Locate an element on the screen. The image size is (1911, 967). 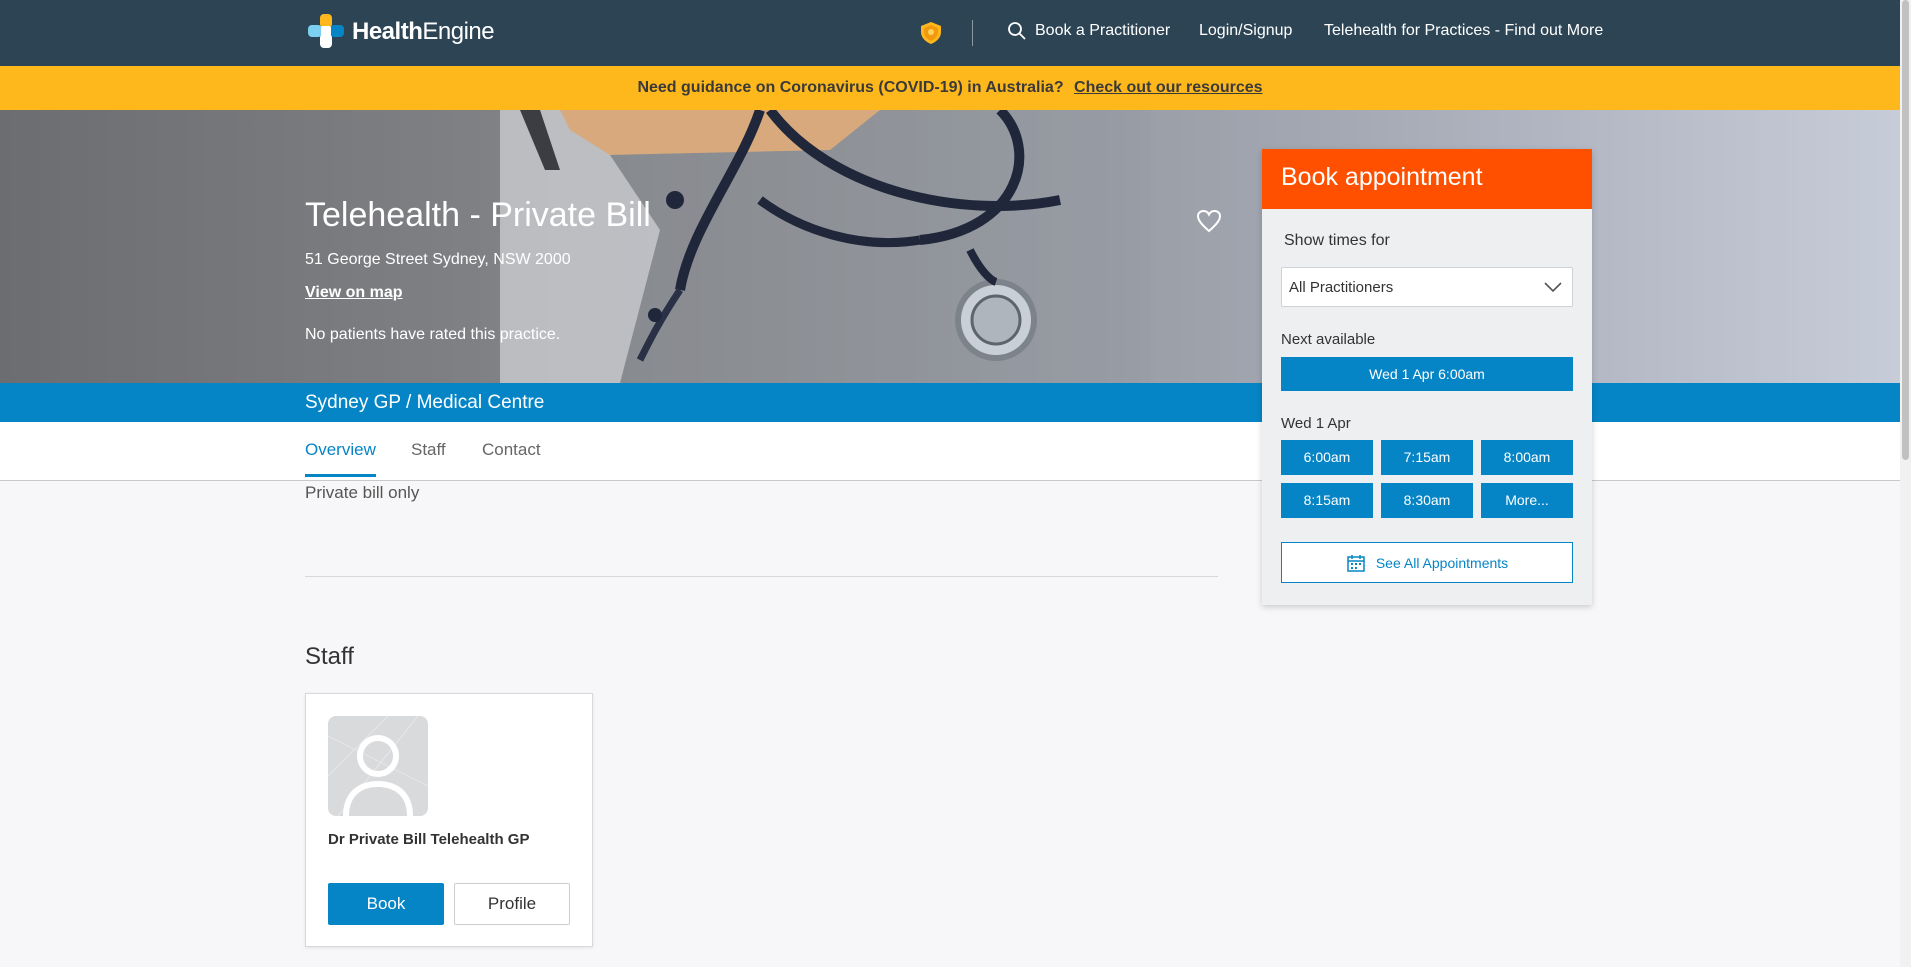
category-bar: Sydney GP / Medical Centre is located at coordinates (950, 402).